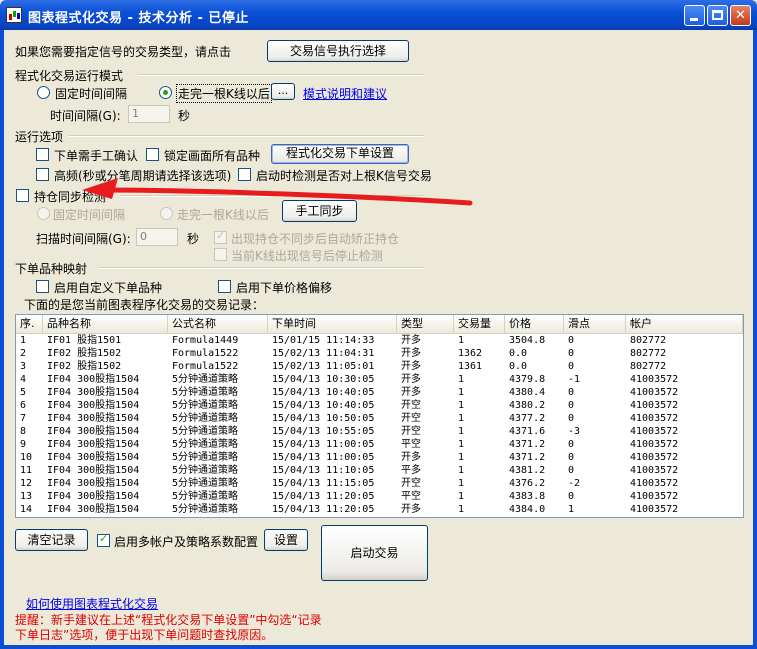 This screenshot has width=757, height=649. What do you see at coordinates (272, 196) in the screenshot?
I see `position-sync-divider` at bounding box center [272, 196].